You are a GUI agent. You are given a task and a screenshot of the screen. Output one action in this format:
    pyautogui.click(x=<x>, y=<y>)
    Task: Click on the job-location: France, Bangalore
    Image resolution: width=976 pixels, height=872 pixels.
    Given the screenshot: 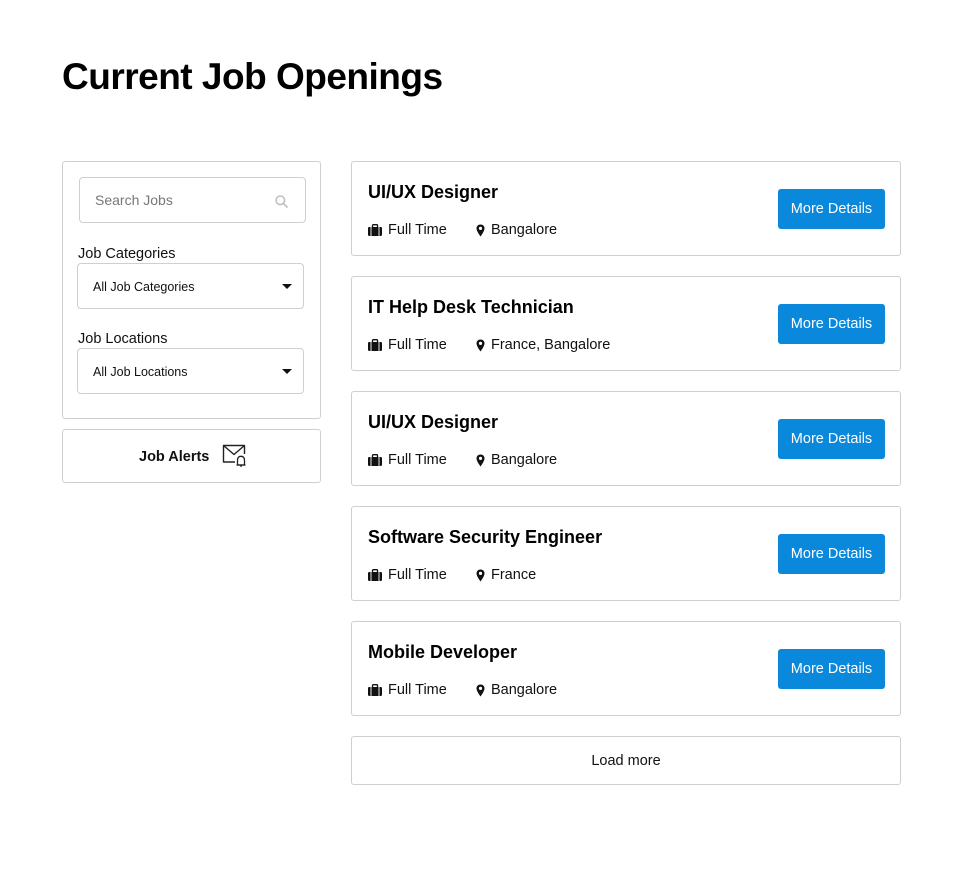 What is the action you would take?
    pyautogui.click(x=543, y=345)
    